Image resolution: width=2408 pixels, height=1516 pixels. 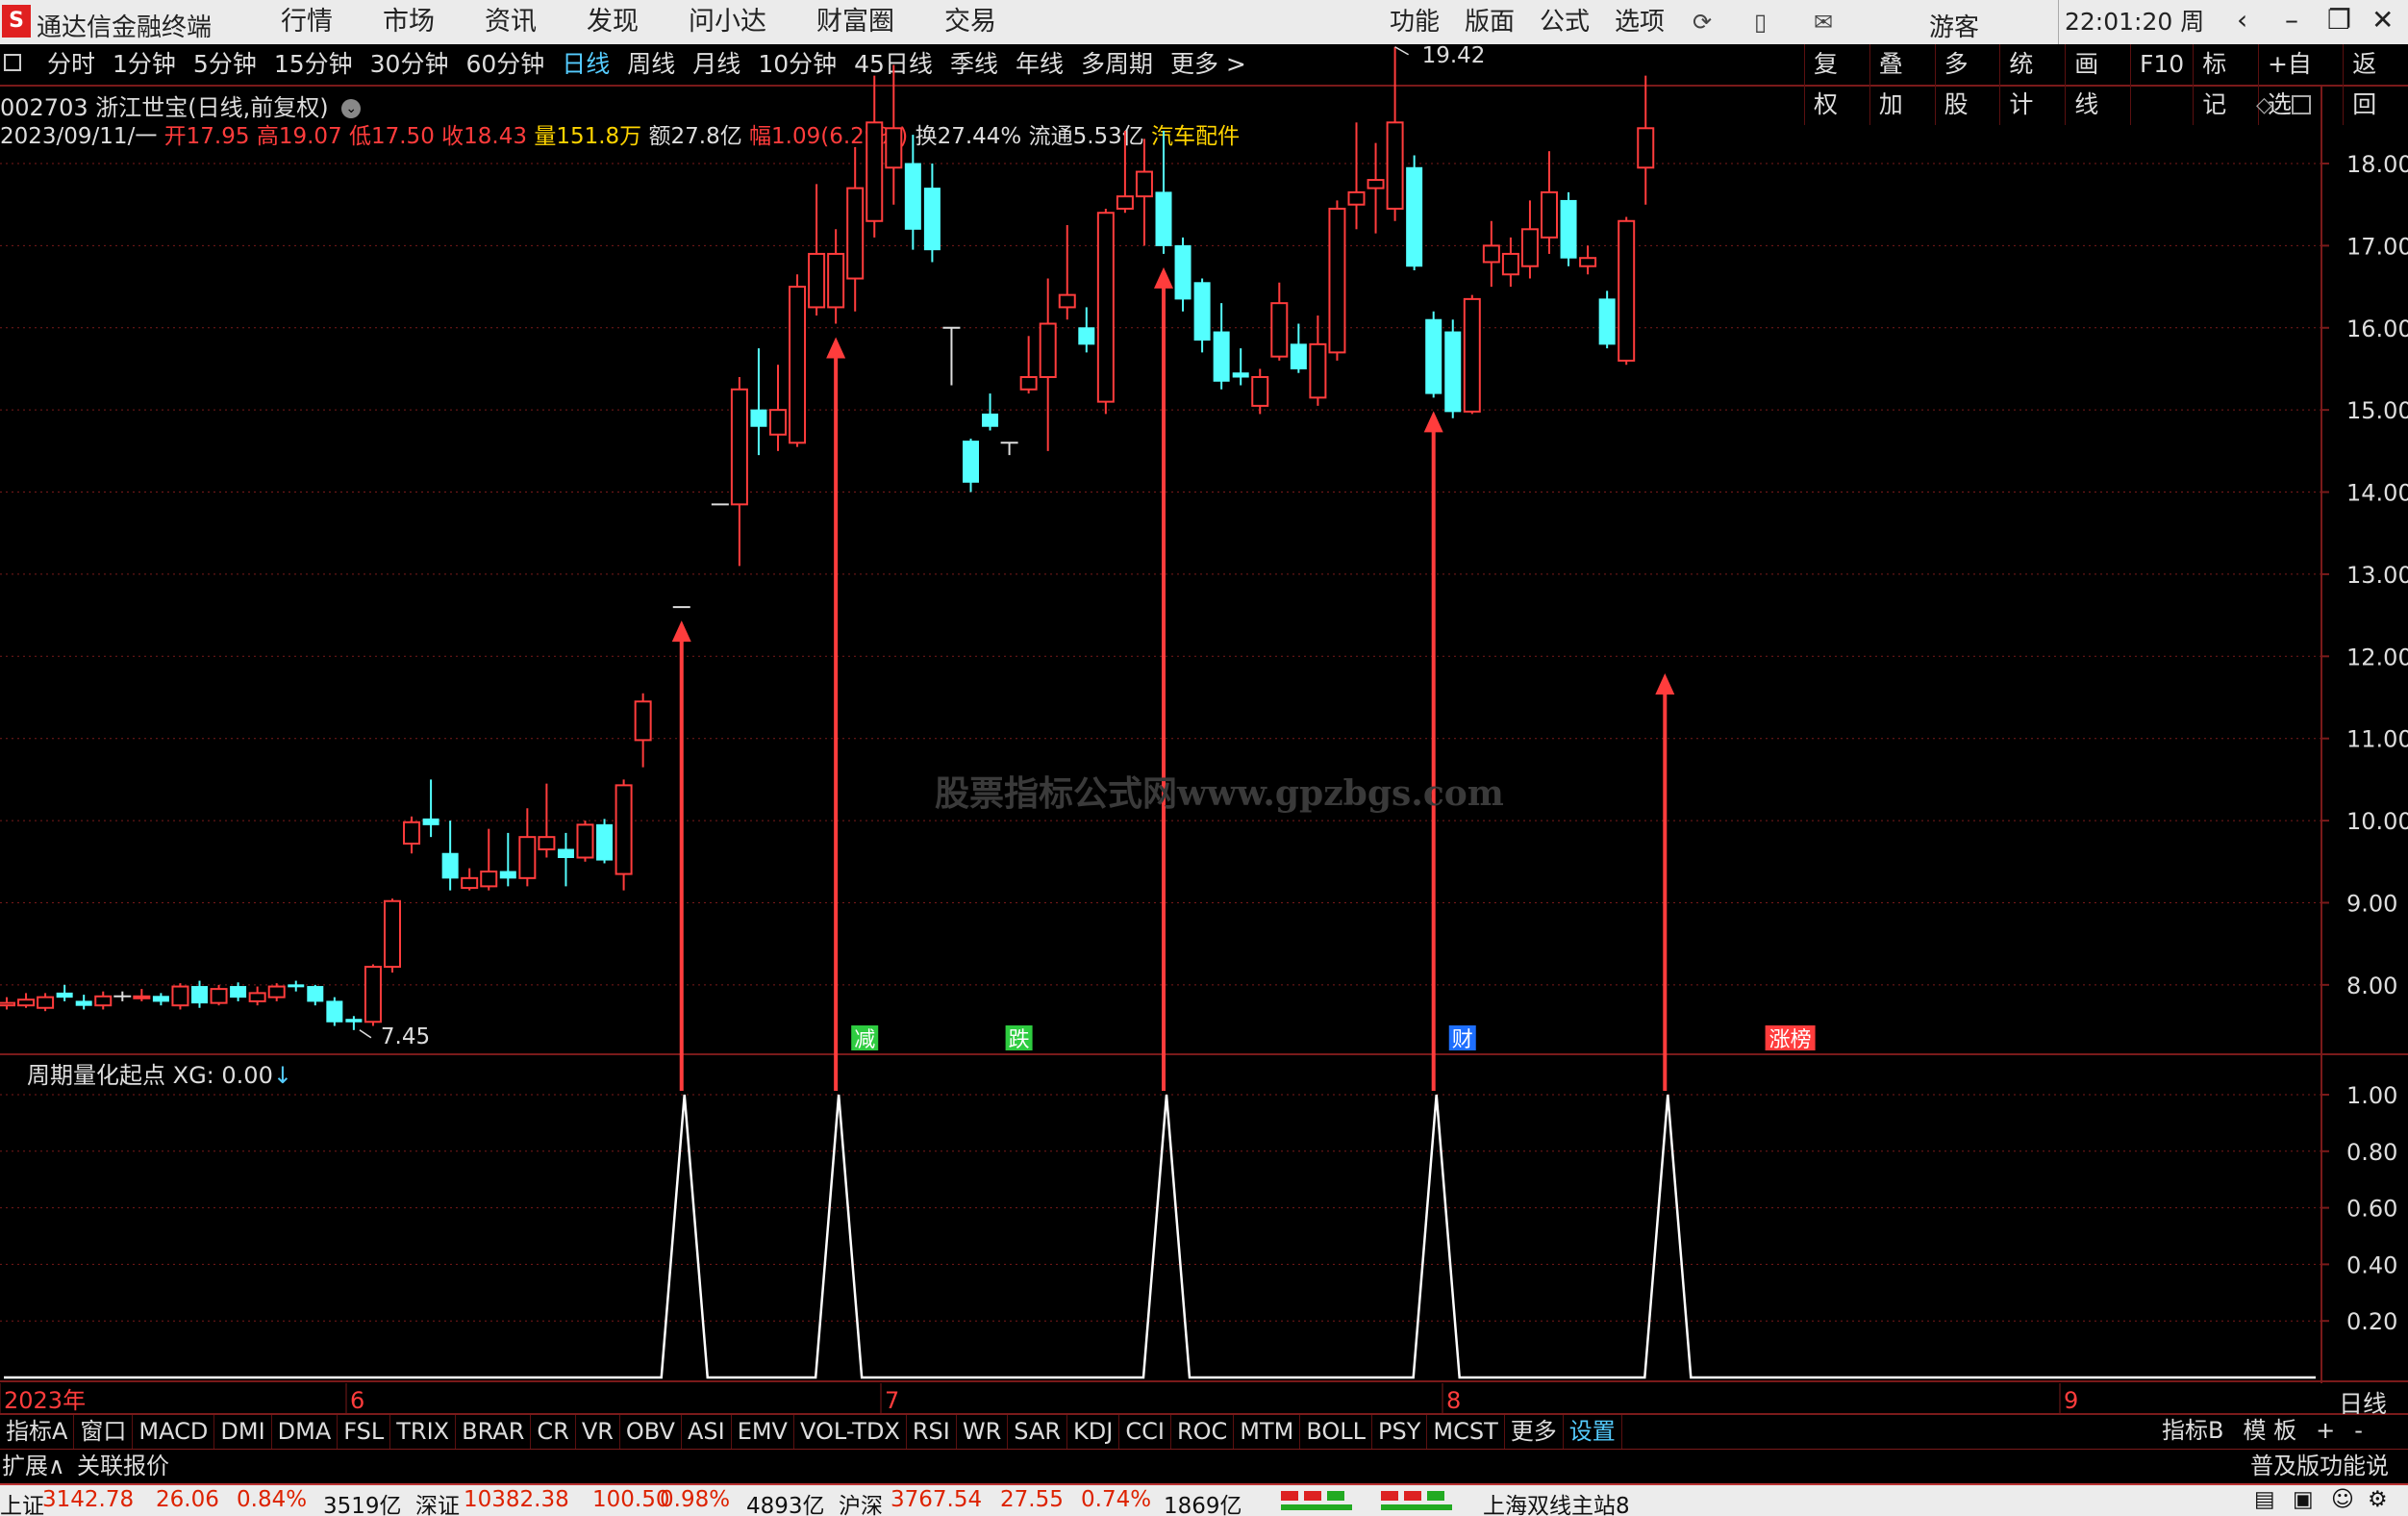 What do you see at coordinates (364, 1432) in the screenshot?
I see `indicator-tab: FSL` at bounding box center [364, 1432].